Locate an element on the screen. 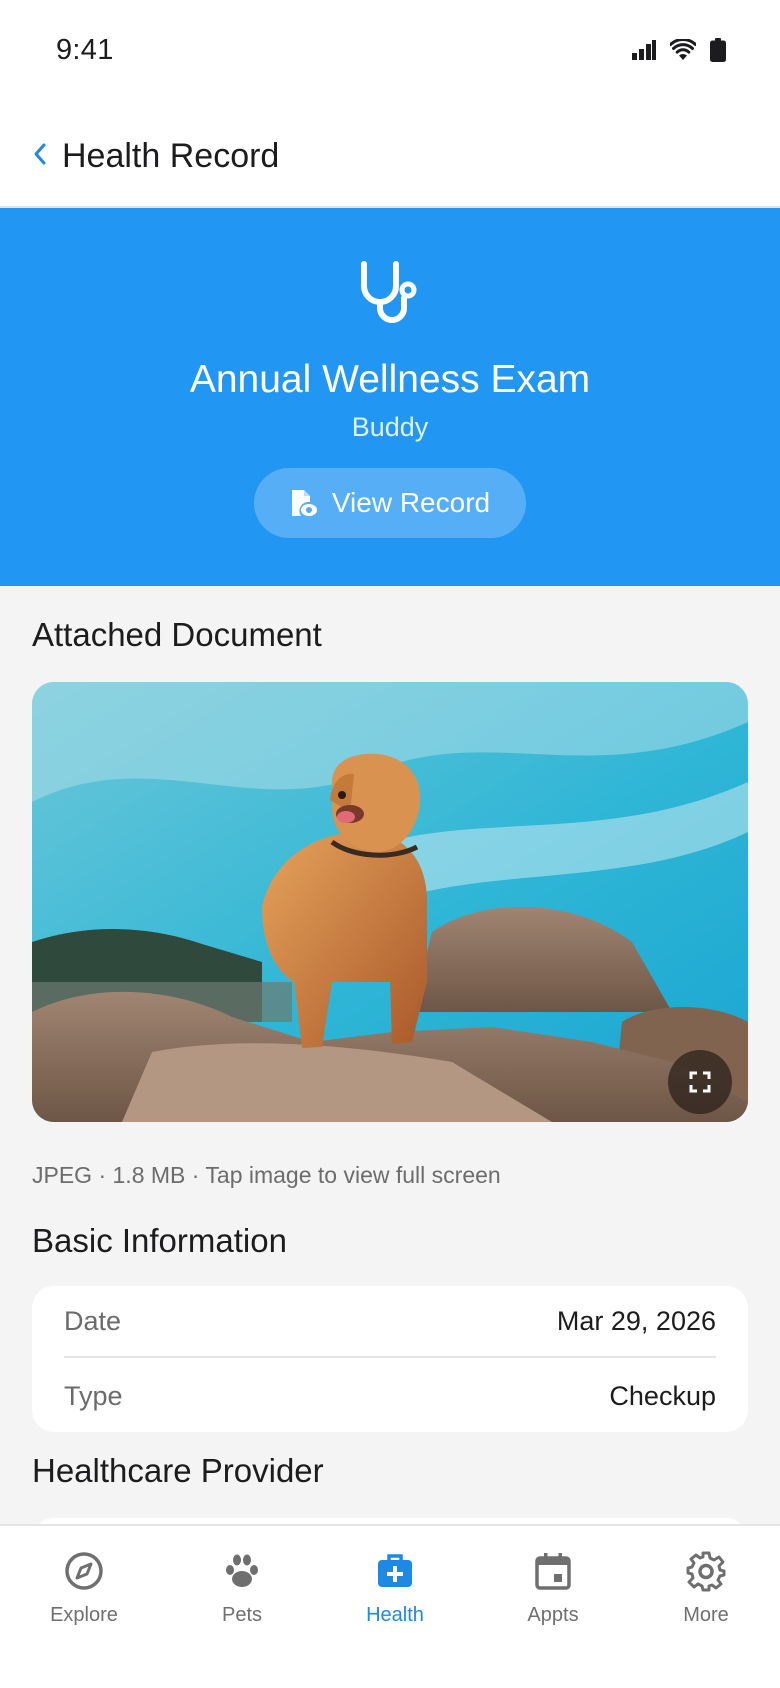 This screenshot has height=1688, width=780. nav-label: Pets is located at coordinates (242, 1615).